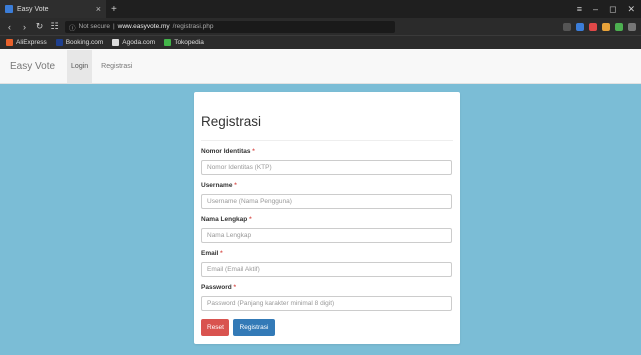  Describe the element at coordinates (116, 66) in the screenshot. I see `nav-link-registrasi: Registrasi` at that location.